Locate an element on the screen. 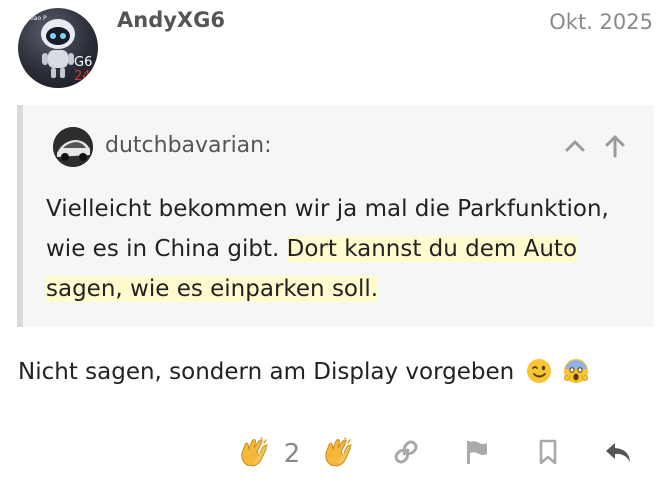  chevron-up-icon is located at coordinates (575, 146).